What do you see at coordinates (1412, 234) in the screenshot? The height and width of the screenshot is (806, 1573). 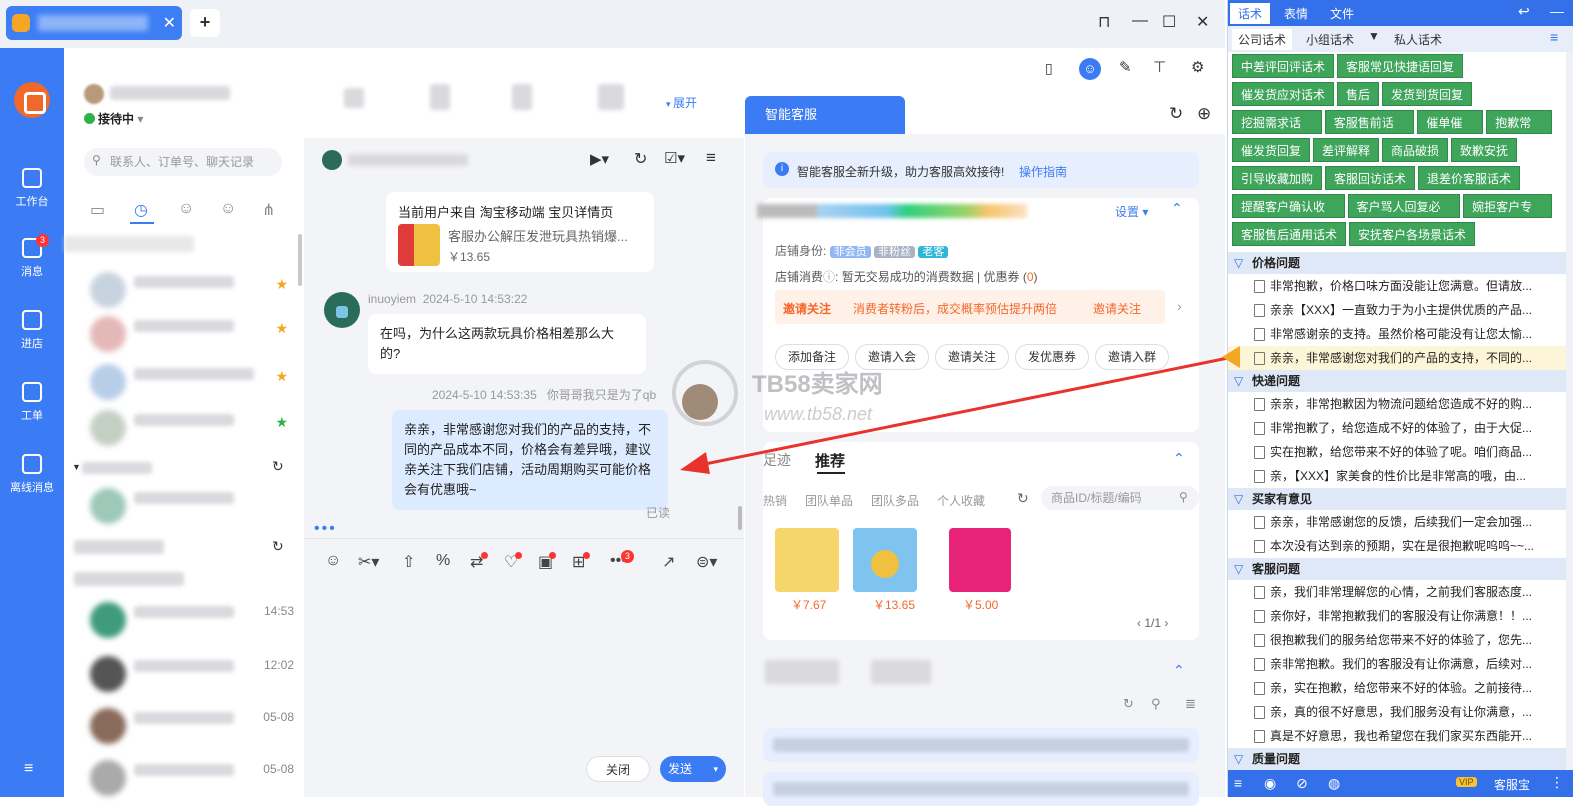 I see `category-button: 安抚客户各场景话术` at bounding box center [1412, 234].